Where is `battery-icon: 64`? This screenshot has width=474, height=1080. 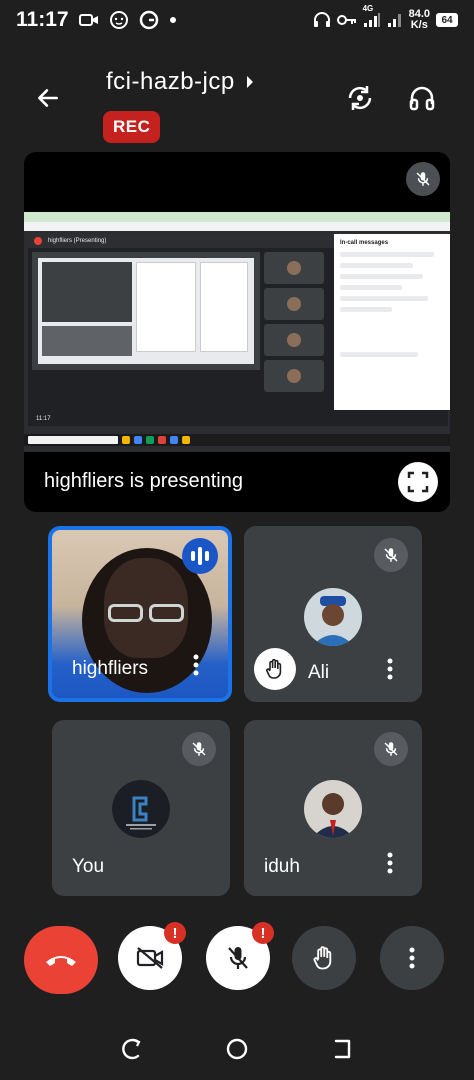 battery-icon: 64 is located at coordinates (447, 20).